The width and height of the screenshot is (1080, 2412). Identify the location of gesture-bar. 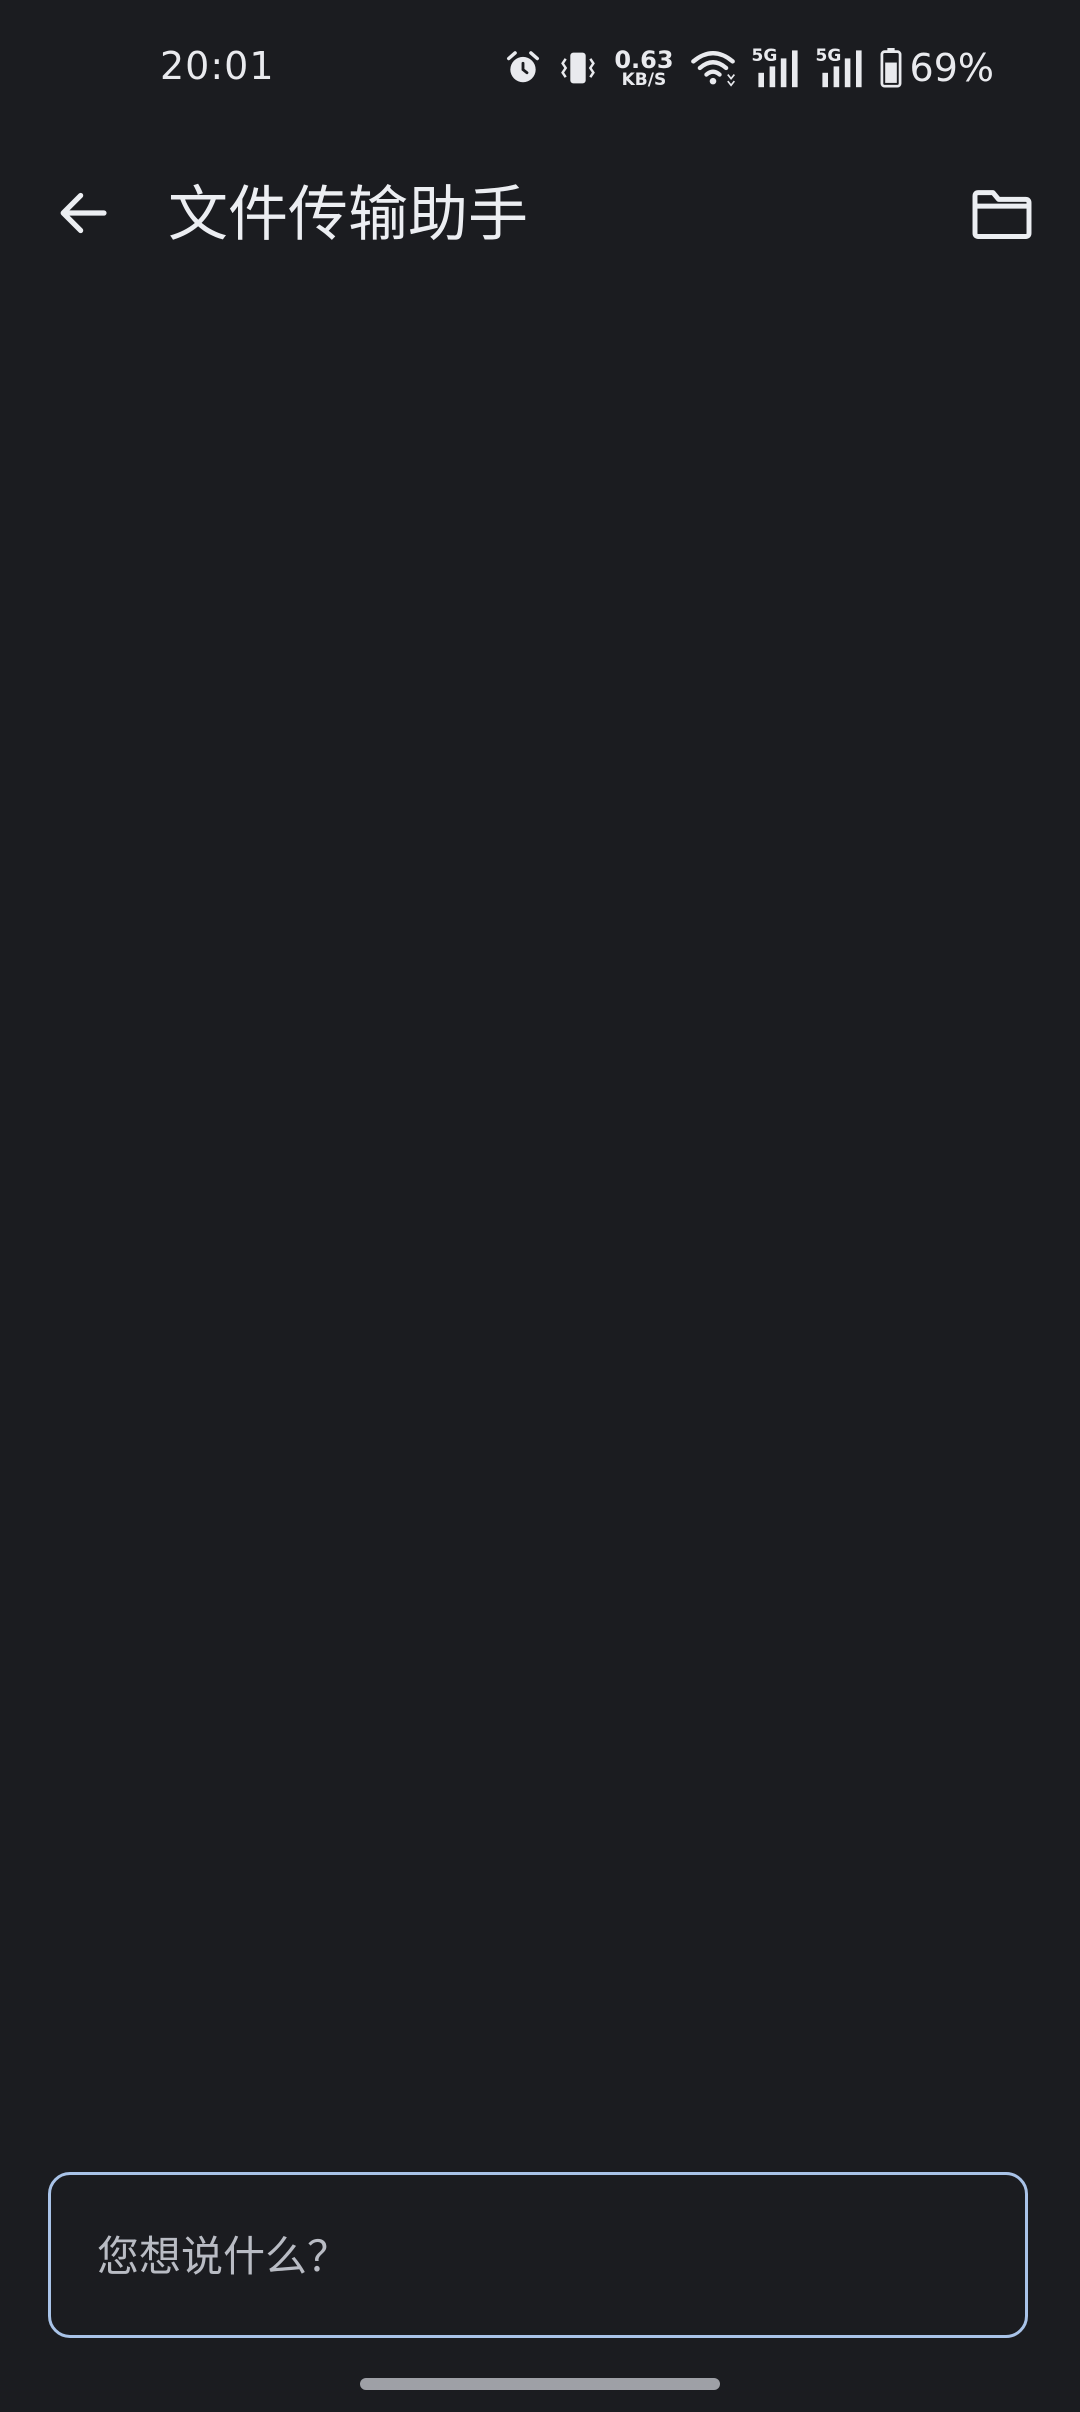
(540, 2384).